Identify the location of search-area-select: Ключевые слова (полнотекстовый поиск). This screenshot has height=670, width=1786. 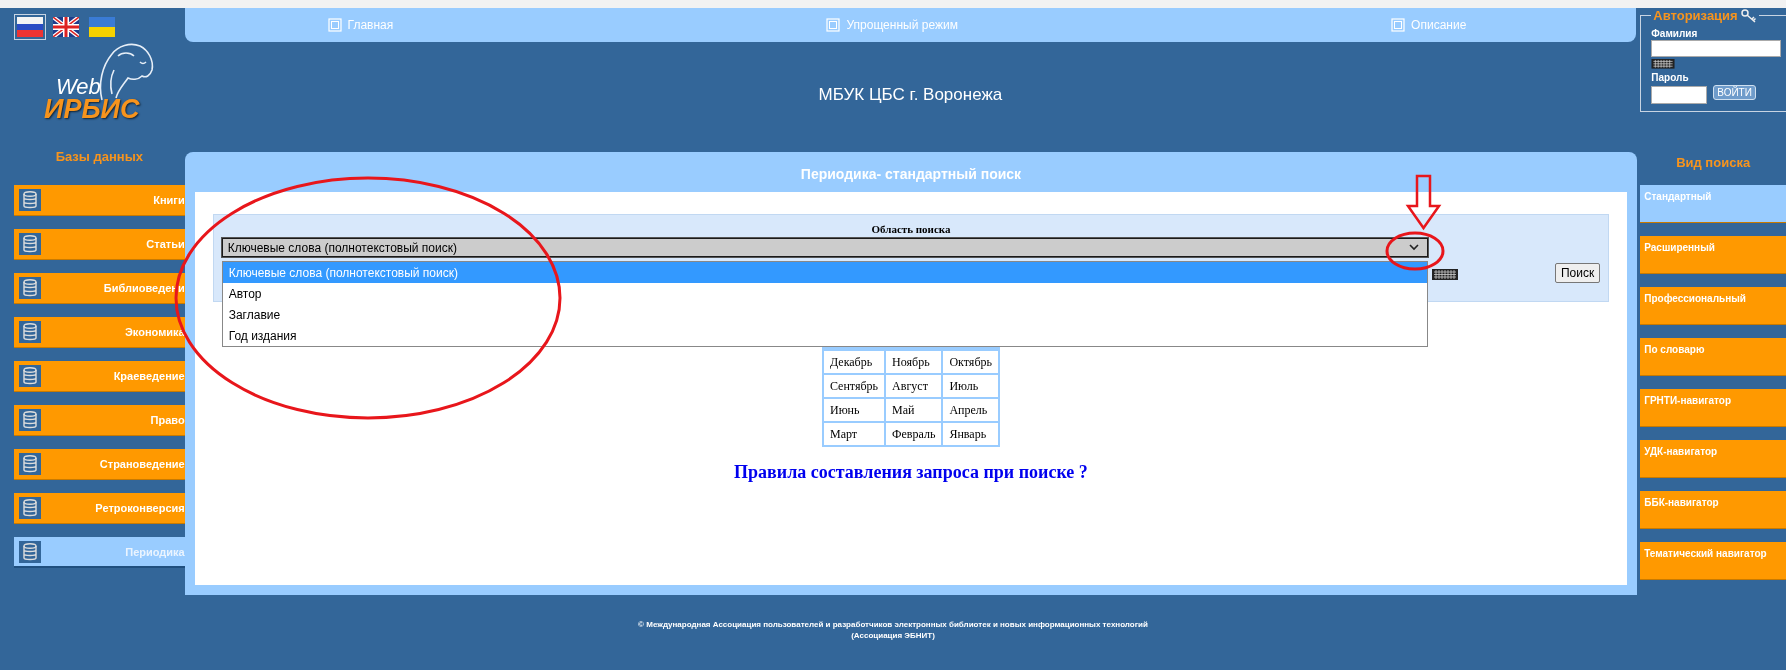
(824, 247).